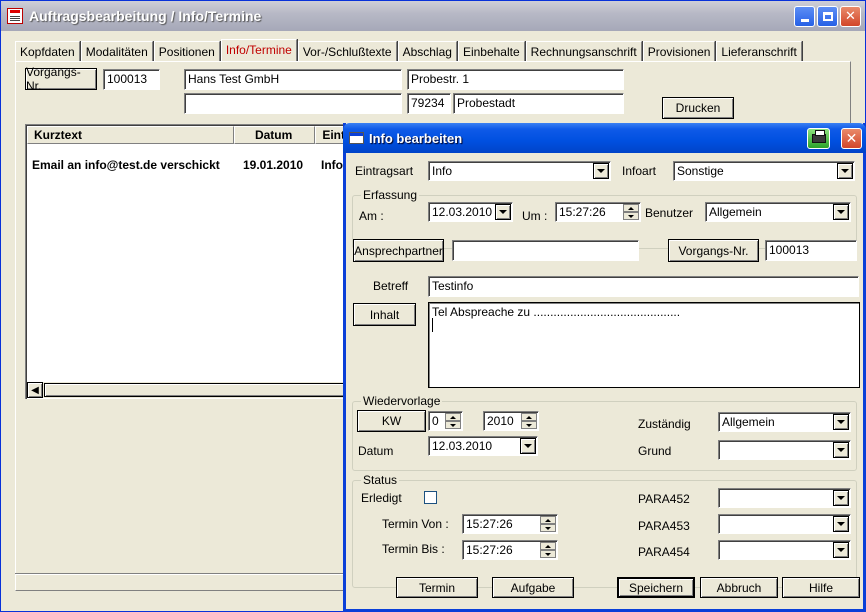  Describe the element at coordinates (804, 20) in the screenshot. I see `minimize-icon` at that location.